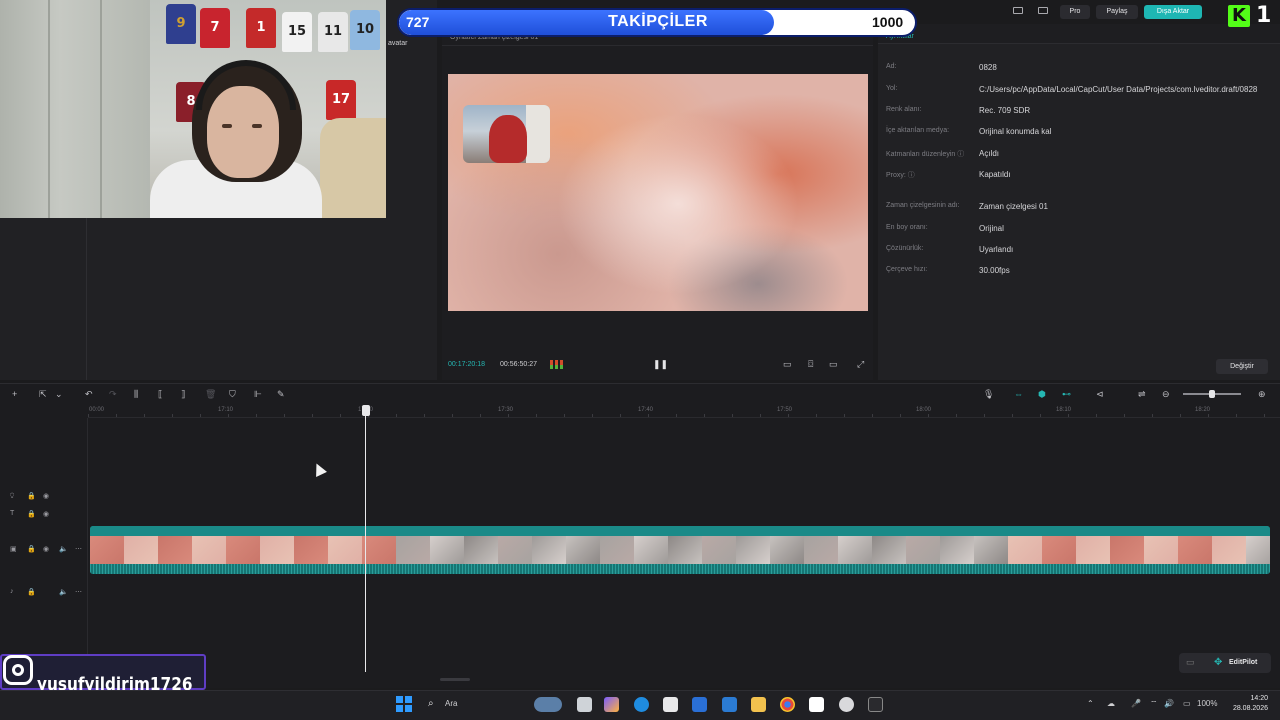 The width and height of the screenshot is (1280, 720). I want to click on playhead-line, so click(365, 541).